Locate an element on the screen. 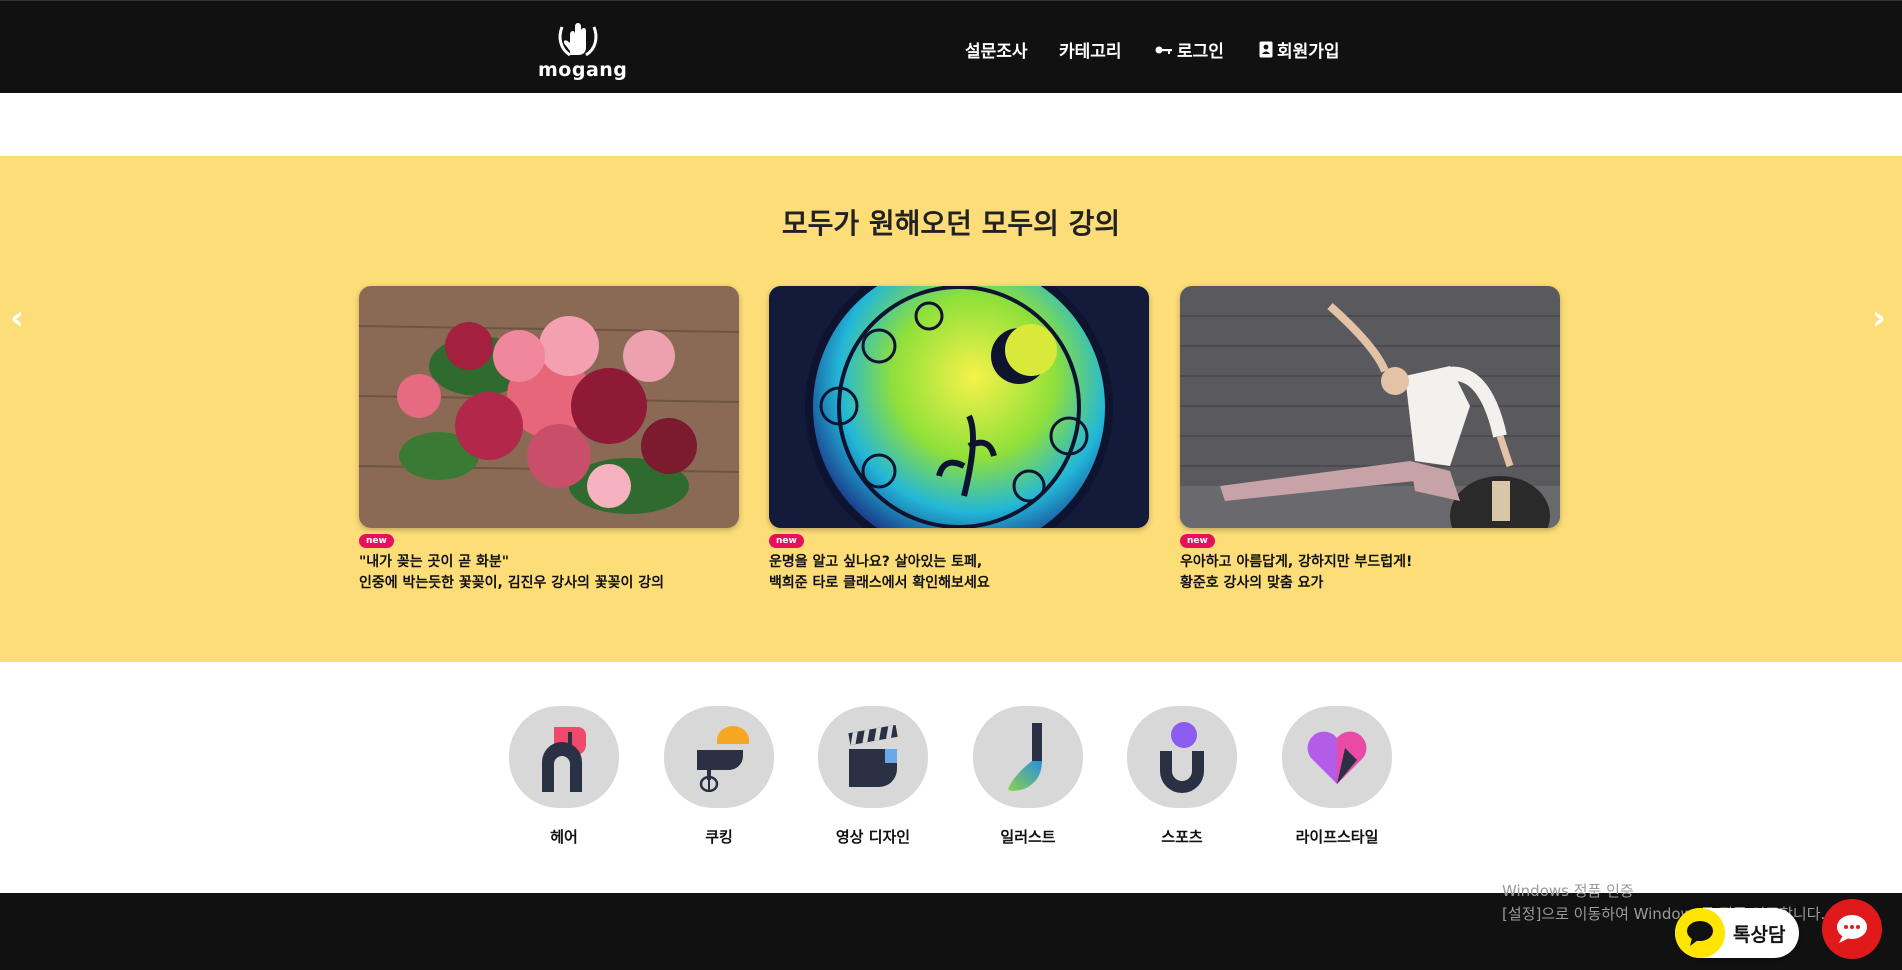  category-video-design: 영상 디자인 is located at coordinates (873, 776).